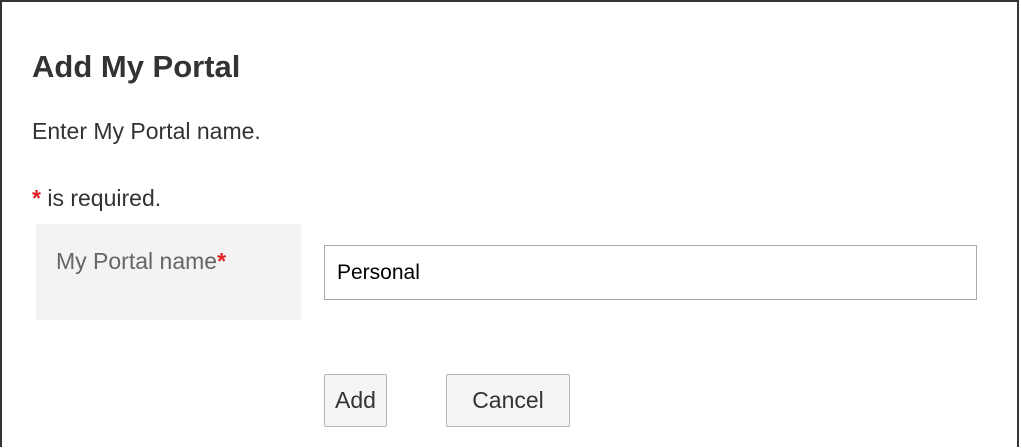 Image resolution: width=1021 pixels, height=448 pixels. Describe the element at coordinates (36, 198) in the screenshot. I see `required-marker: *` at that location.